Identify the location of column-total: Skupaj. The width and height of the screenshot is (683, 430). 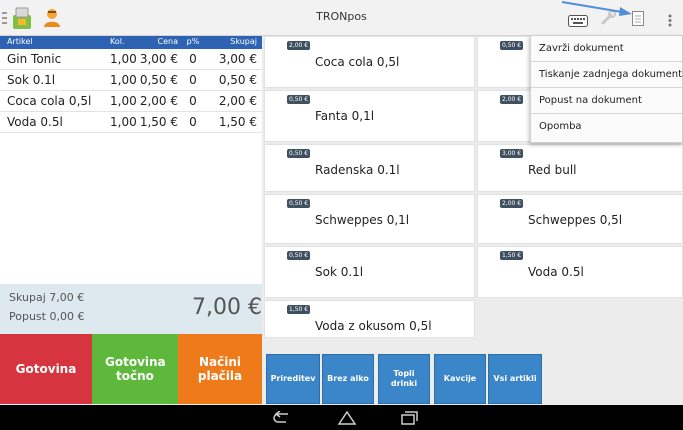
(243, 41).